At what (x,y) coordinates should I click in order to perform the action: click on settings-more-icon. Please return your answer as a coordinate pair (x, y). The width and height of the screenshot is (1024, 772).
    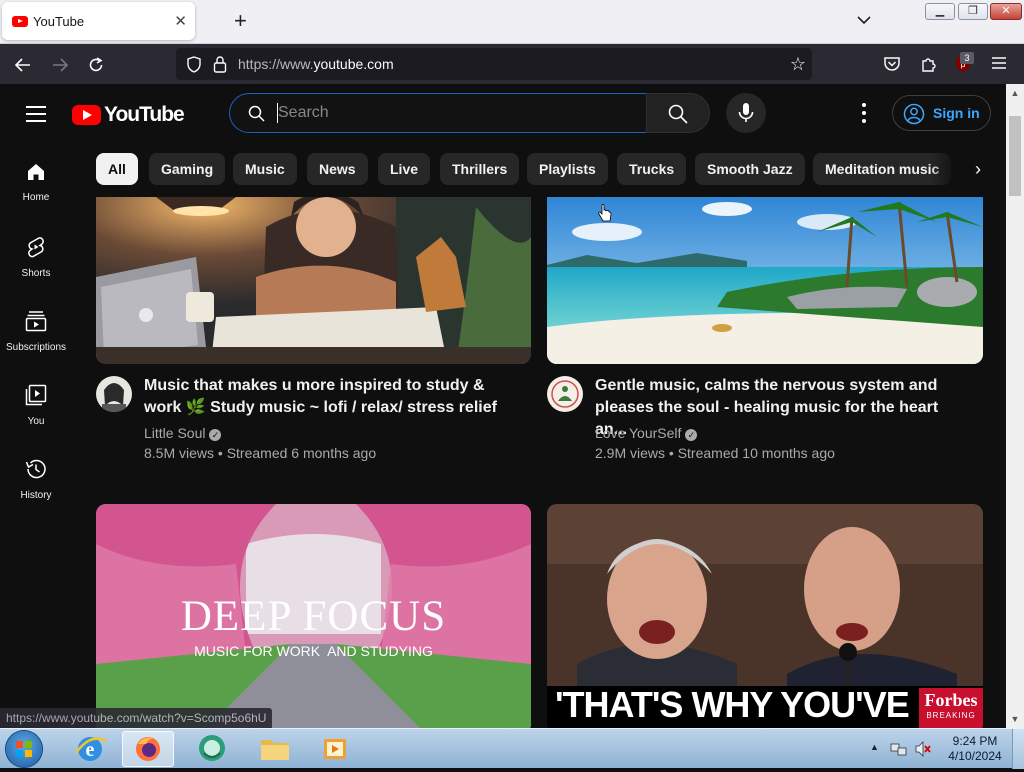
    Looking at the image, I should click on (864, 113).